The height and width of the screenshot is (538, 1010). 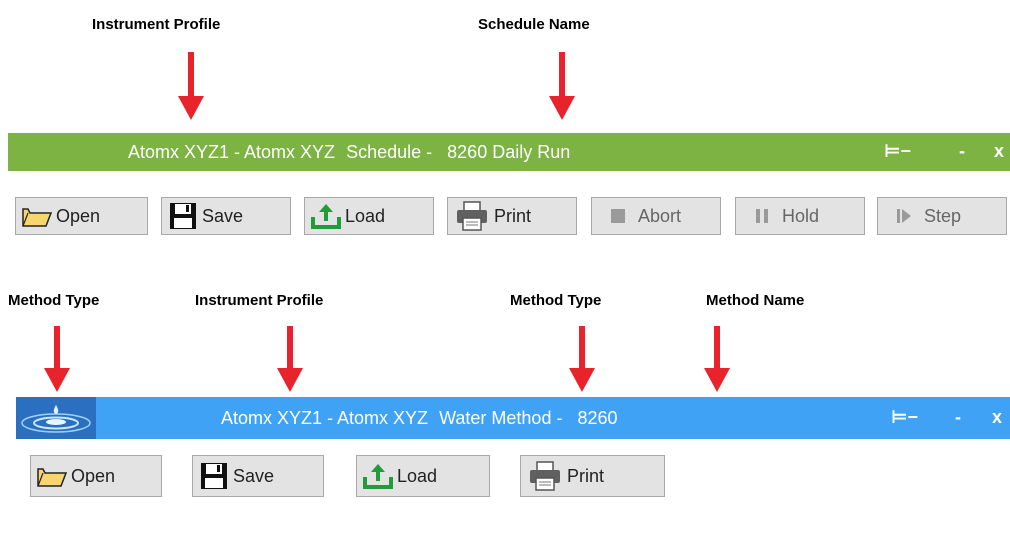 I want to click on load-label: Load, so click(x=365, y=215).